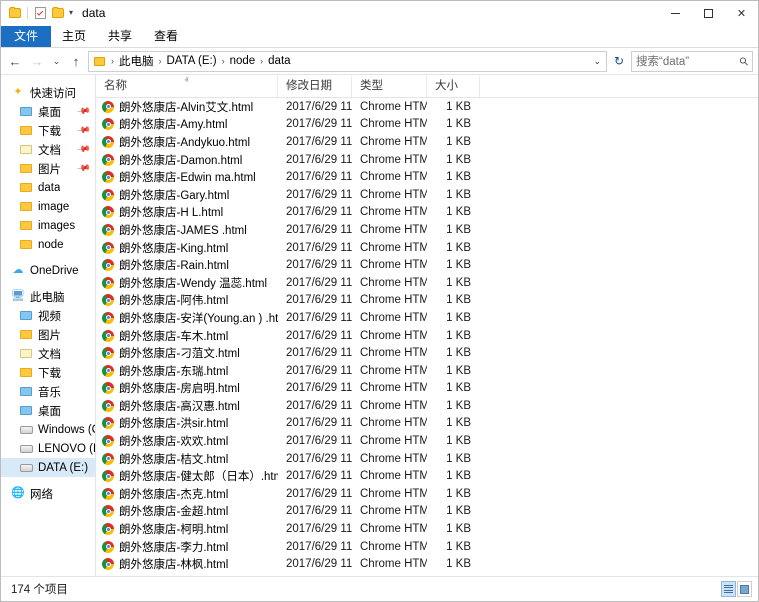  I want to click on file-name-cell: 朗外悠康店-桔文.html, so click(187, 459).